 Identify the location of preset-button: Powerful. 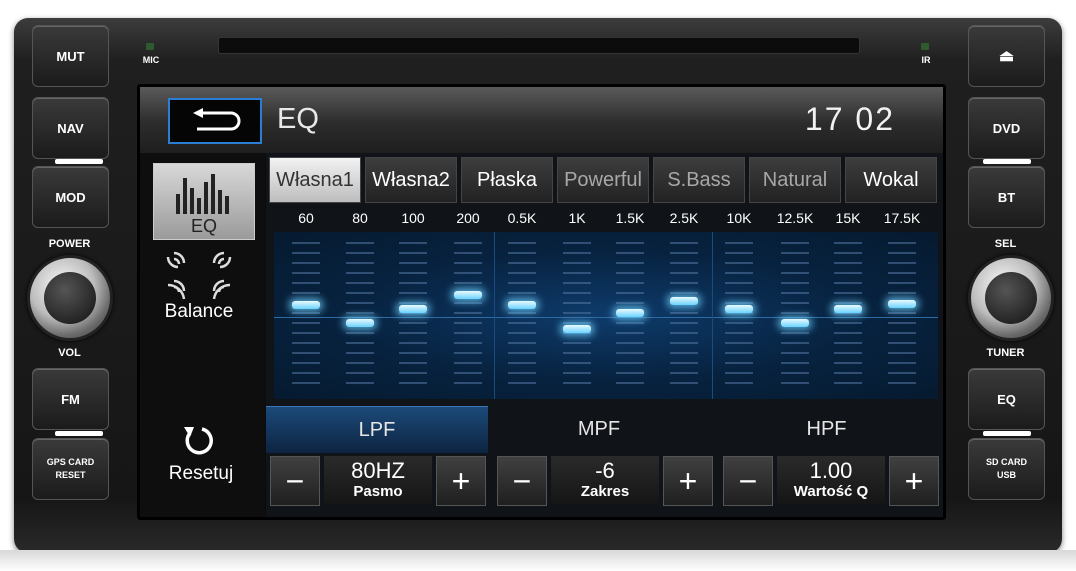
(603, 180).